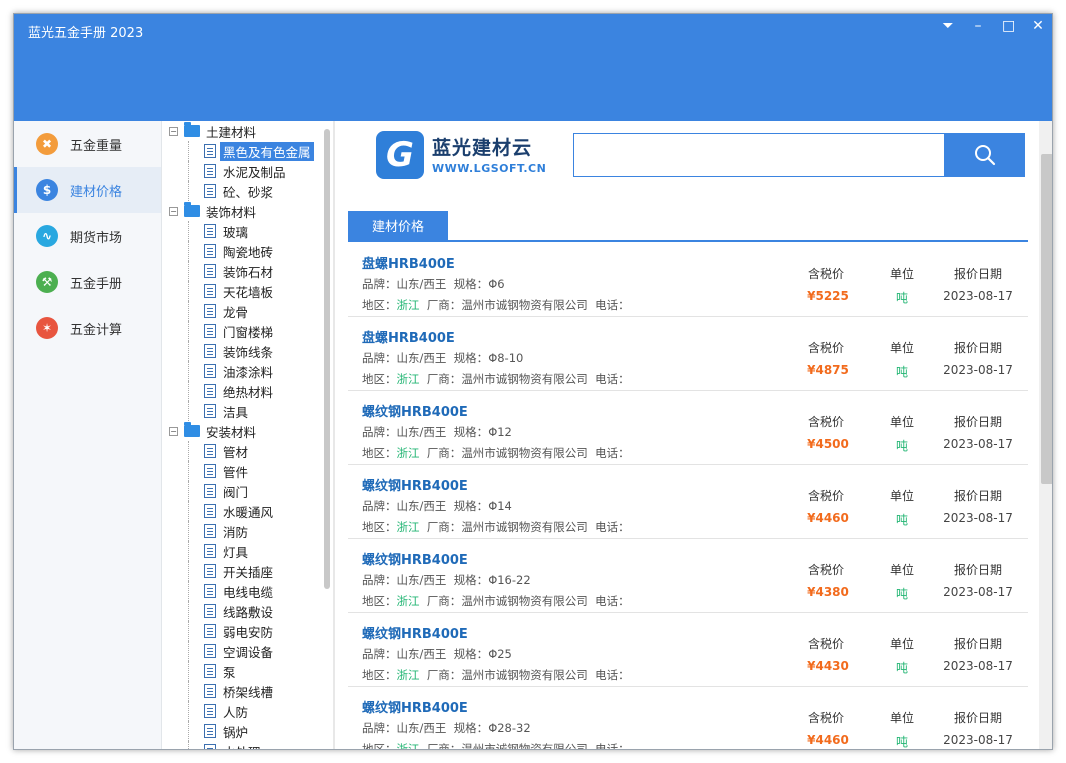  I want to click on tree-category: − 土建材料, so click(248, 131).